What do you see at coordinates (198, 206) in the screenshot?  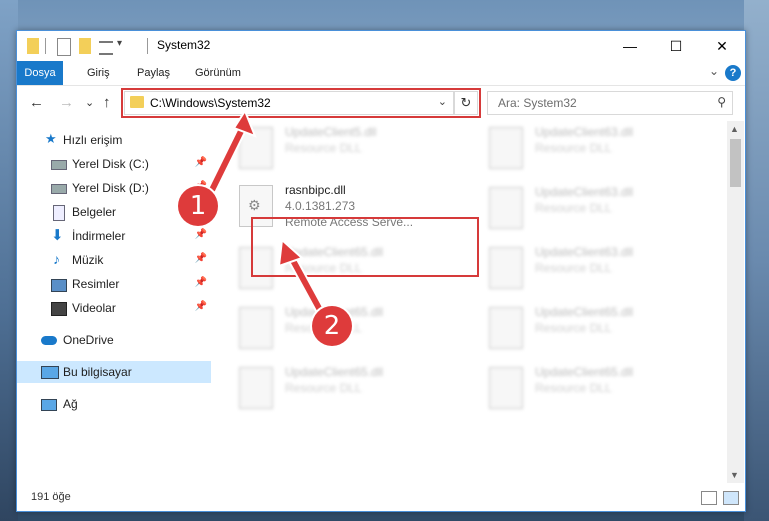 I see `step-marker-1: 1` at bounding box center [198, 206].